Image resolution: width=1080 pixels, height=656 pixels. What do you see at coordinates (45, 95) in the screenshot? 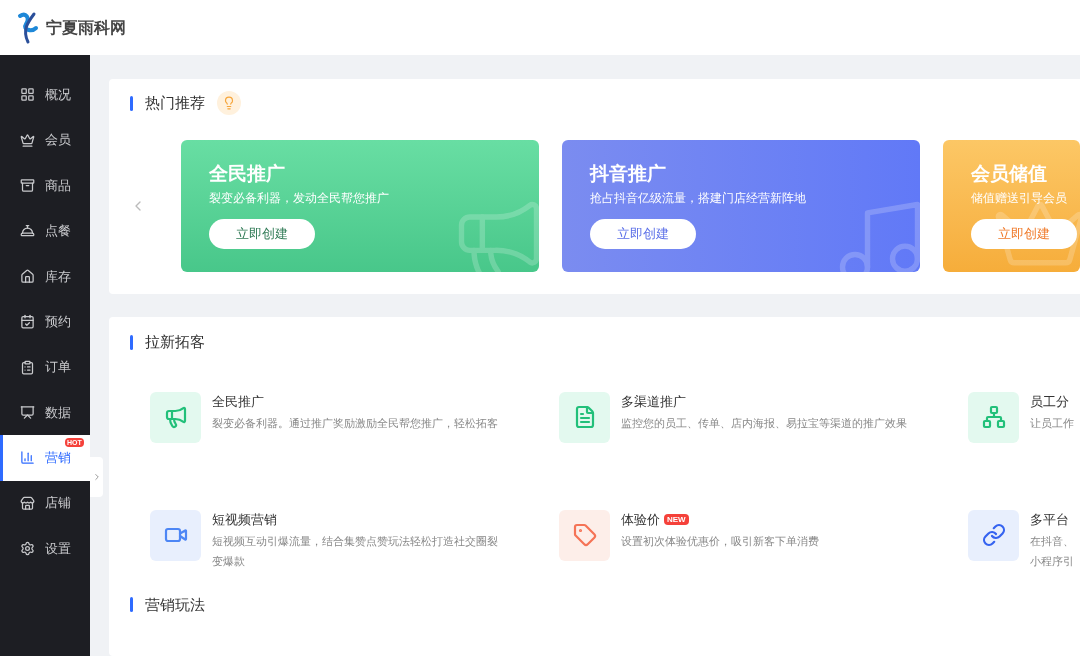
I see `sidebar-item: 概况` at bounding box center [45, 95].